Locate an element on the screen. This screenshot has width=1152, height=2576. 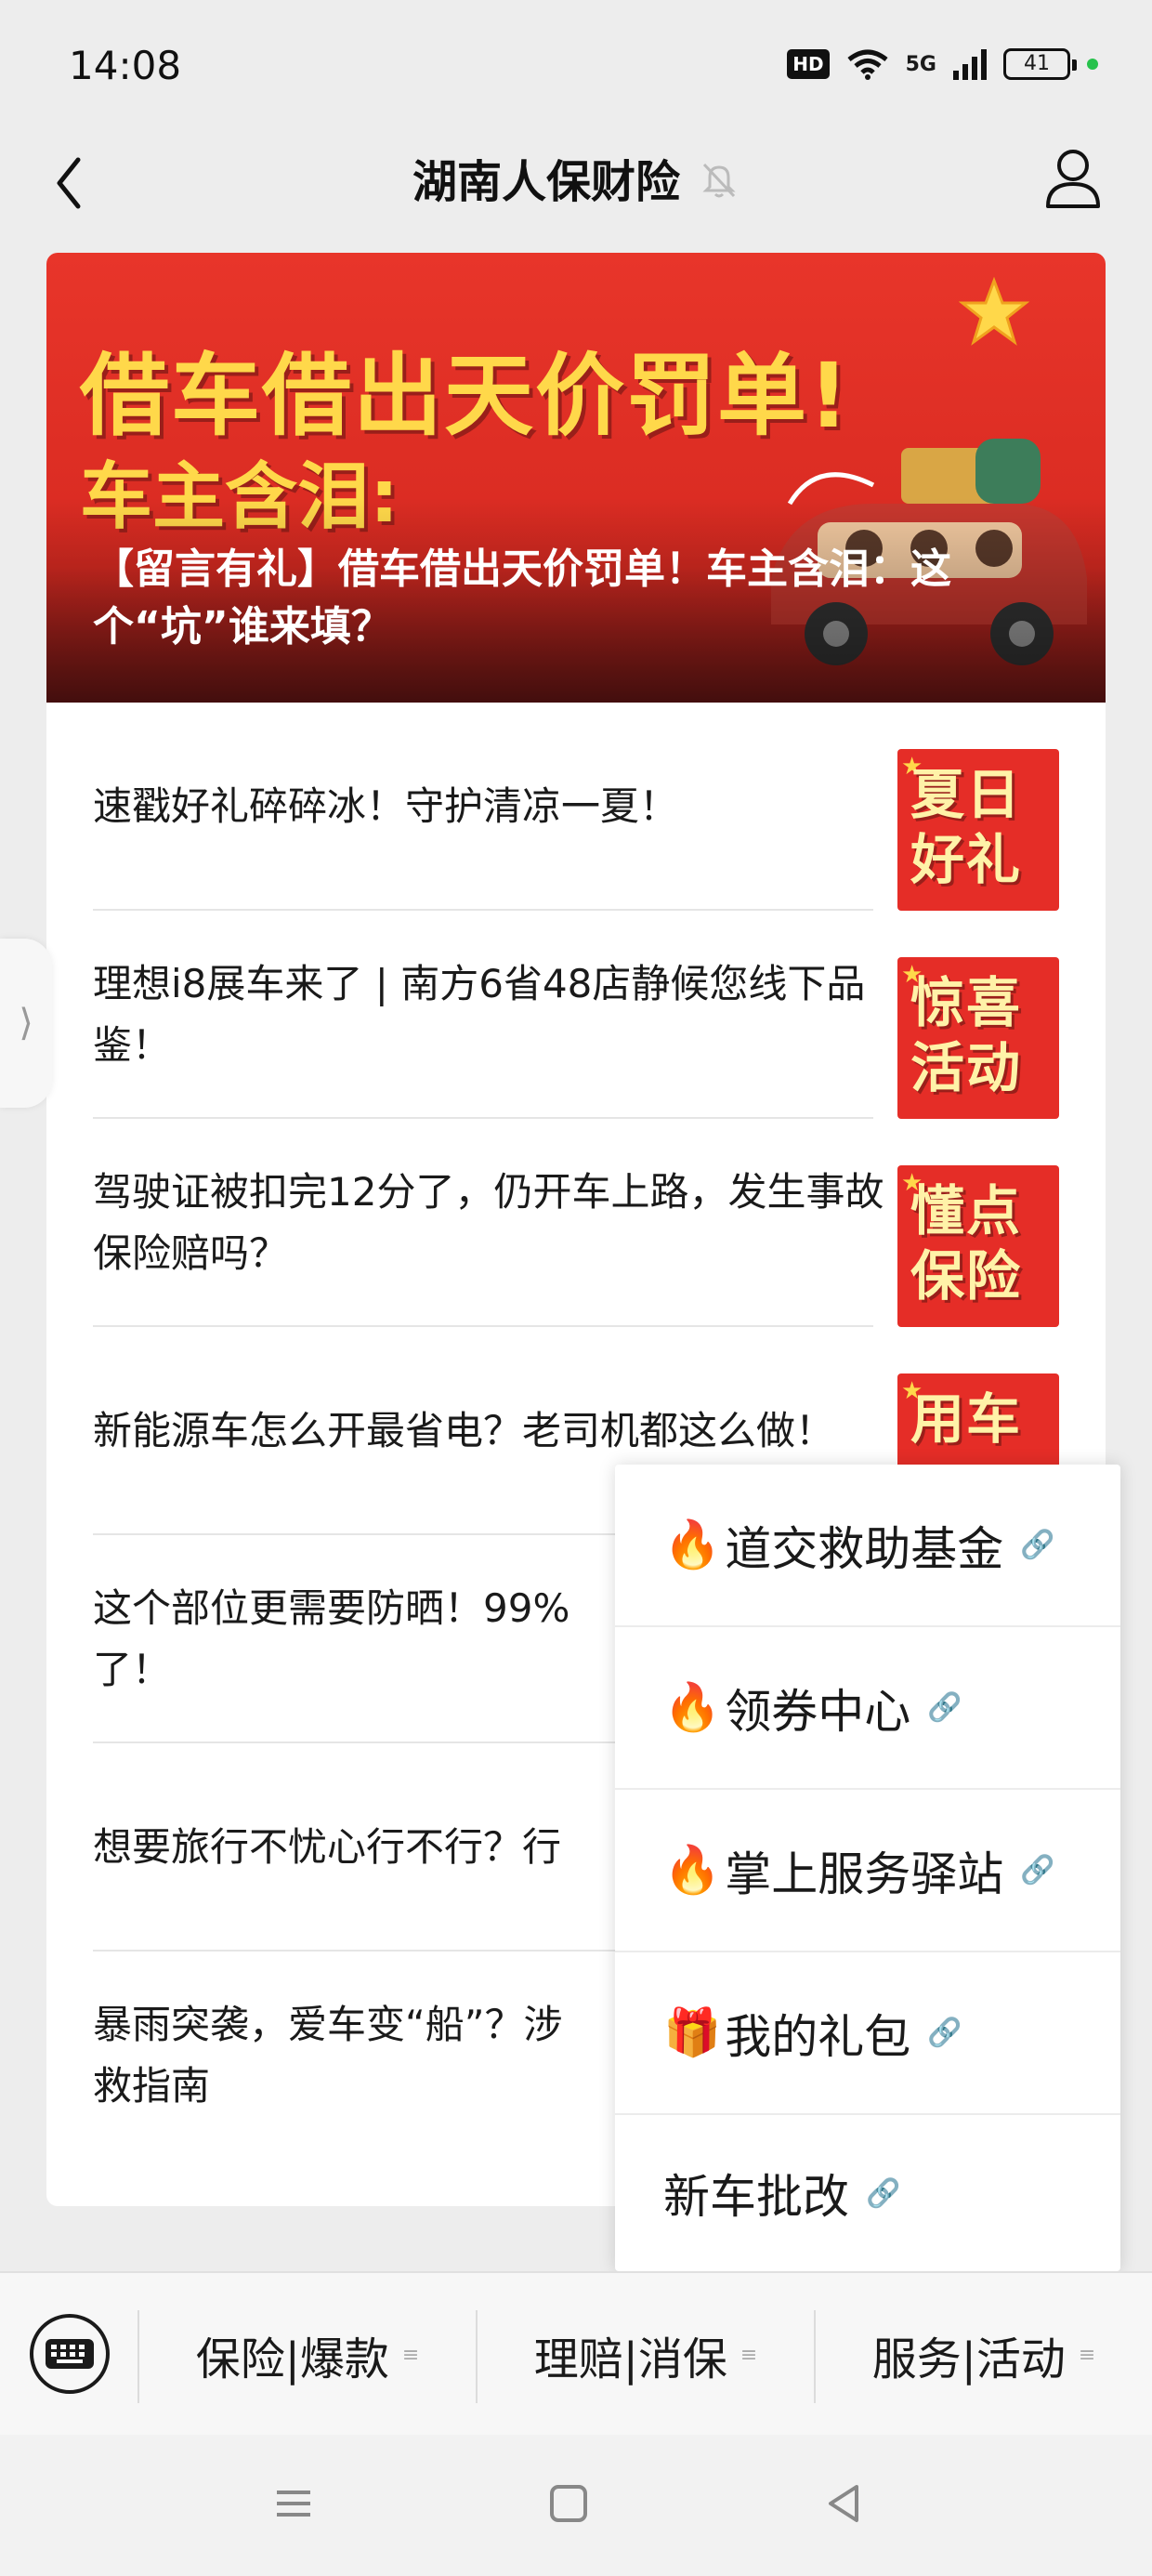
menu-item-label: 道交救助基金 is located at coordinates (864, 1548).